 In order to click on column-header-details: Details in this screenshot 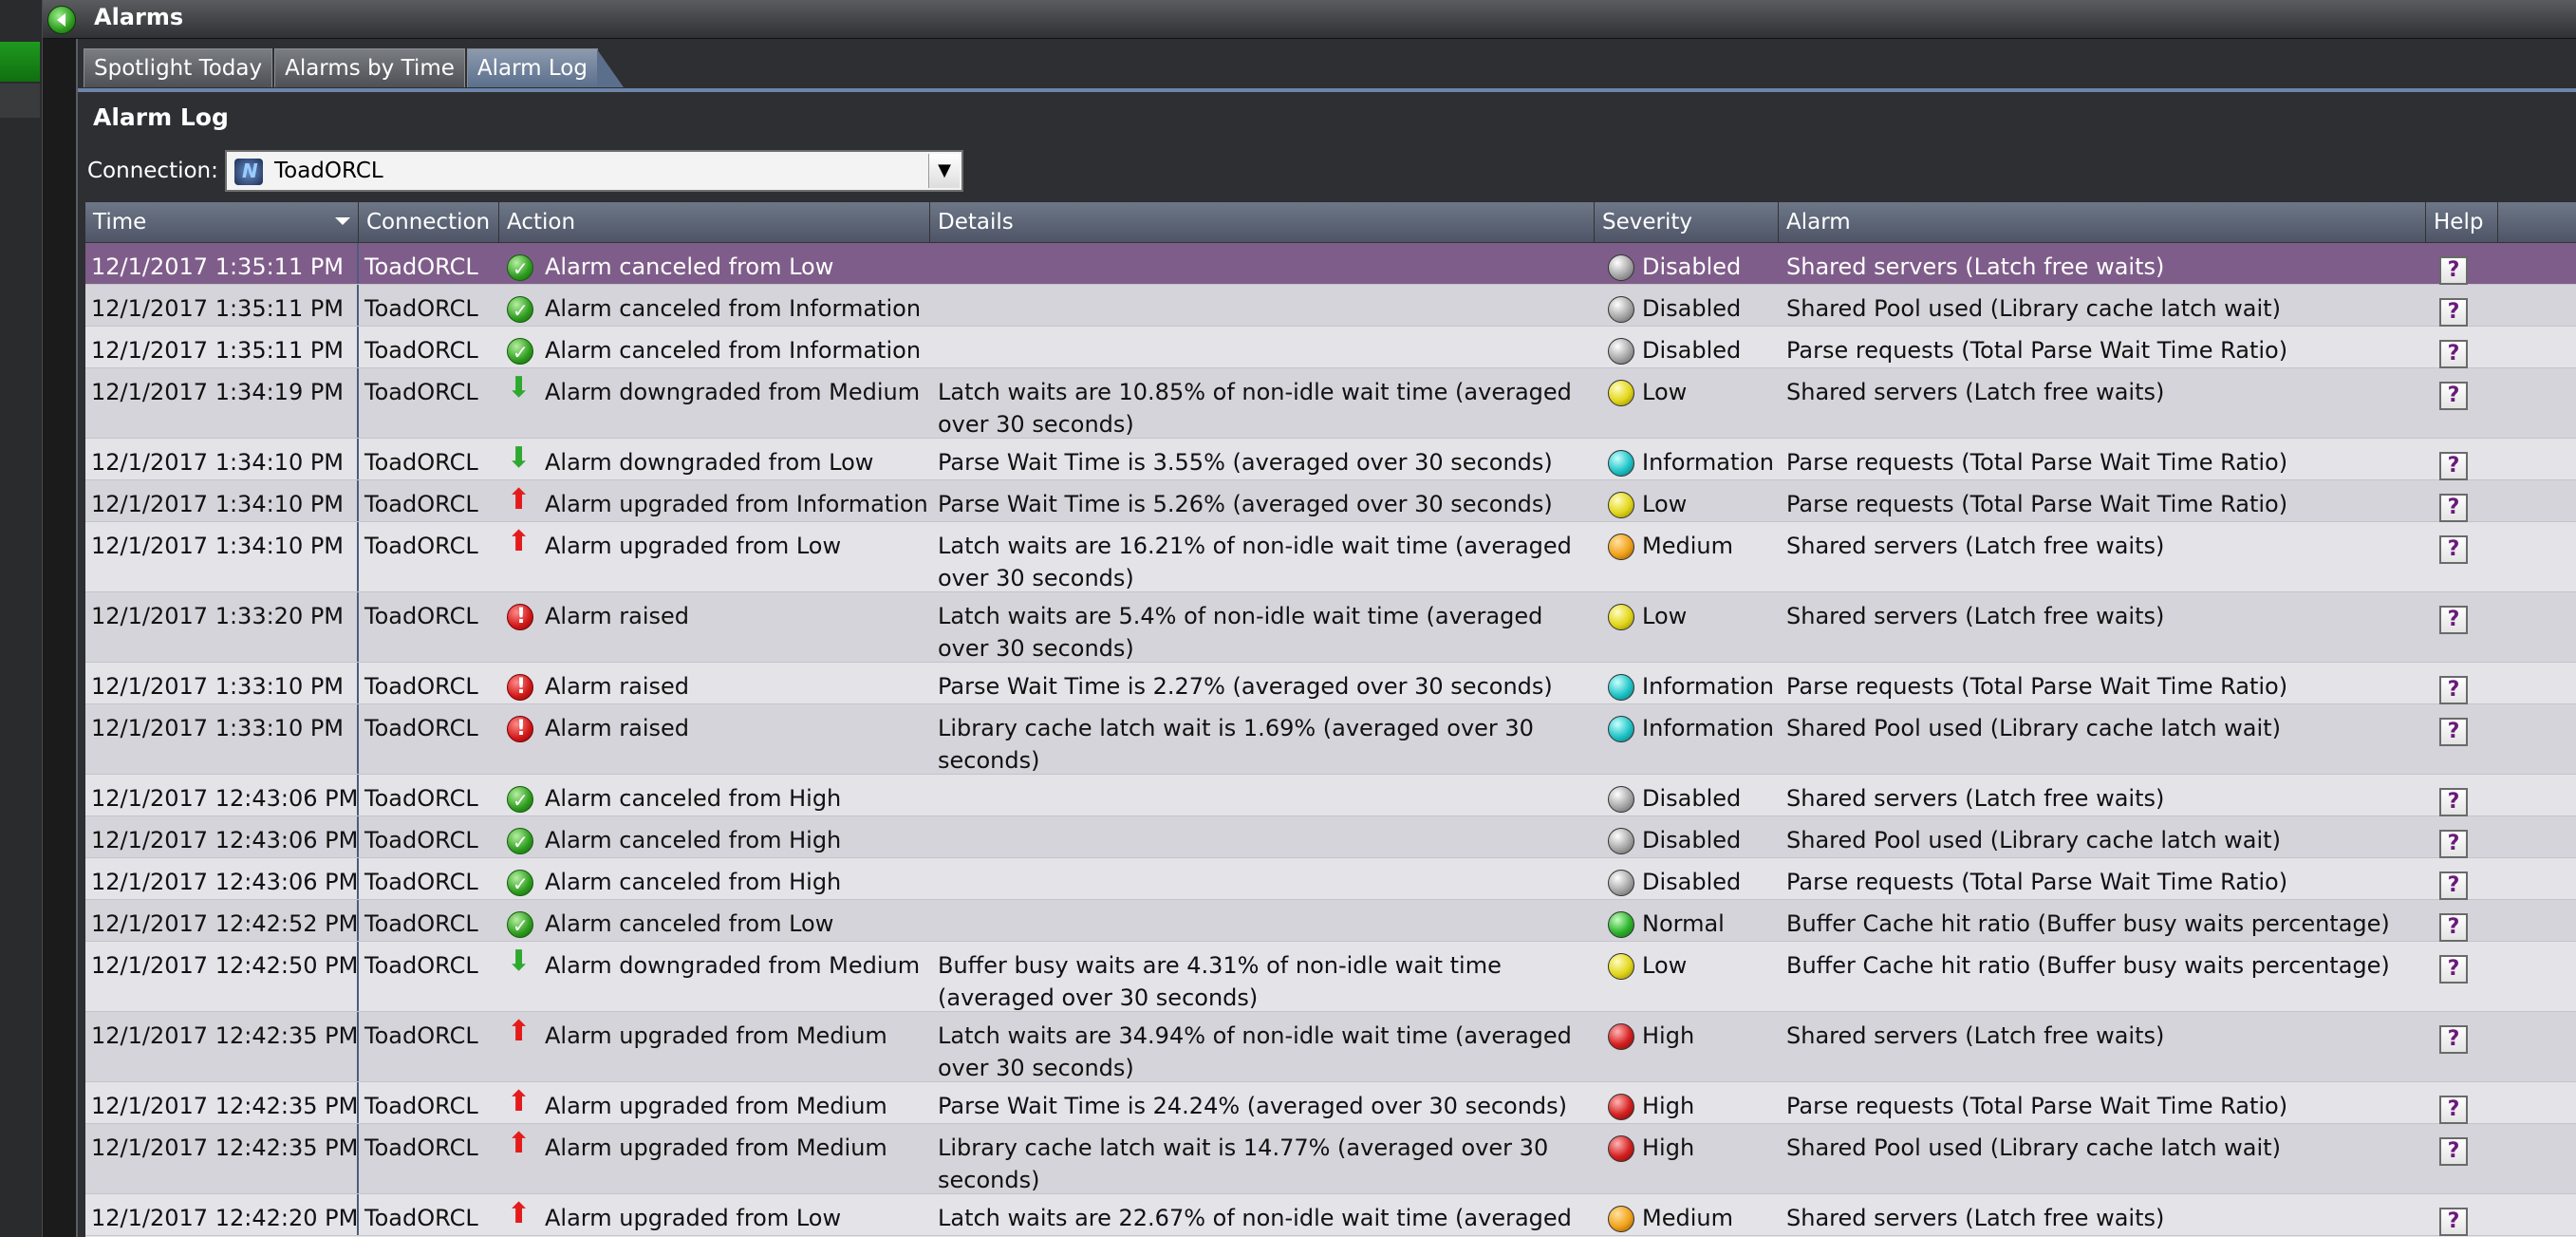, I will do `click(1263, 222)`.